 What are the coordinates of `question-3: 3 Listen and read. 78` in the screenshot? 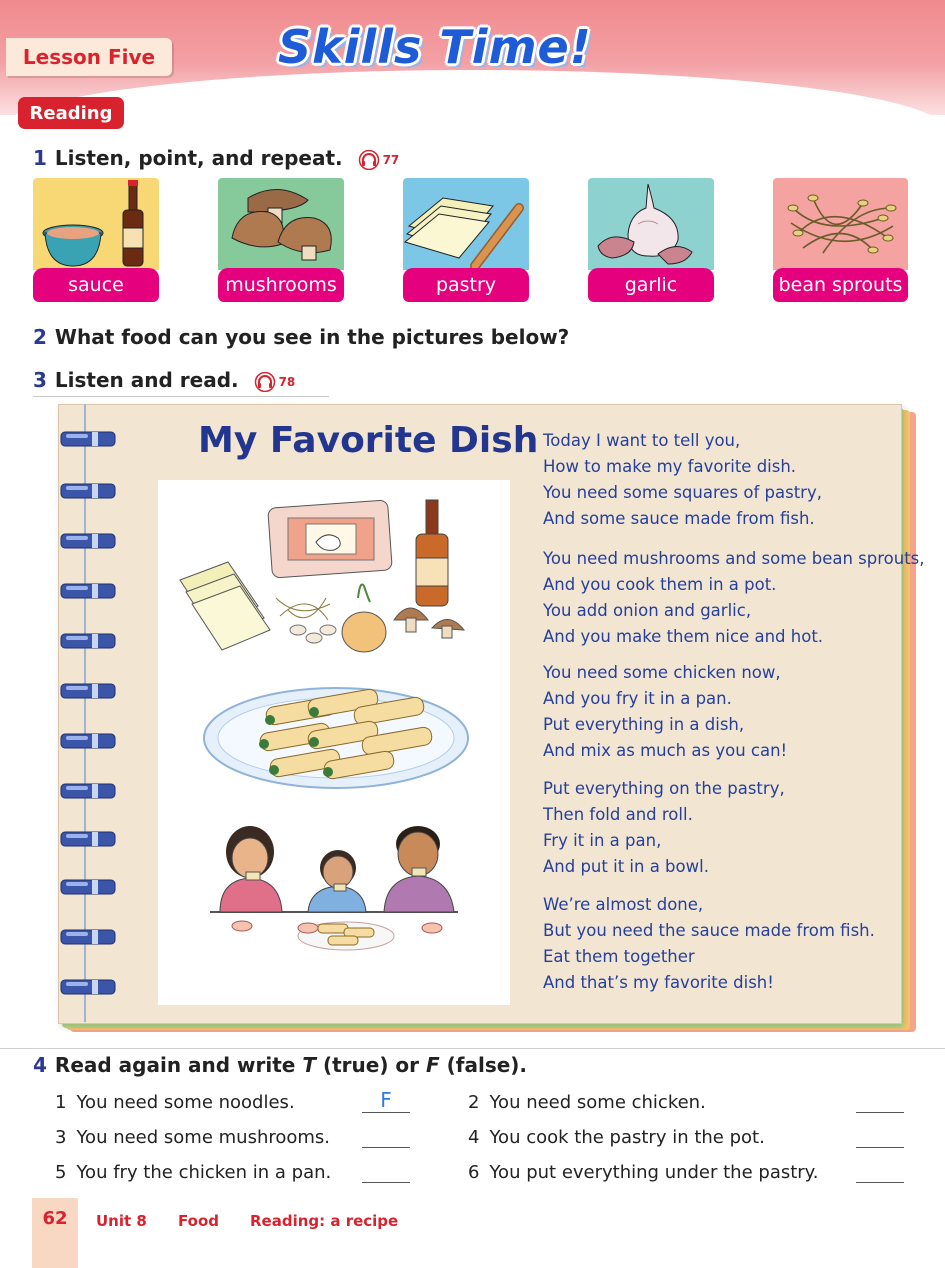 It's located at (164, 380).